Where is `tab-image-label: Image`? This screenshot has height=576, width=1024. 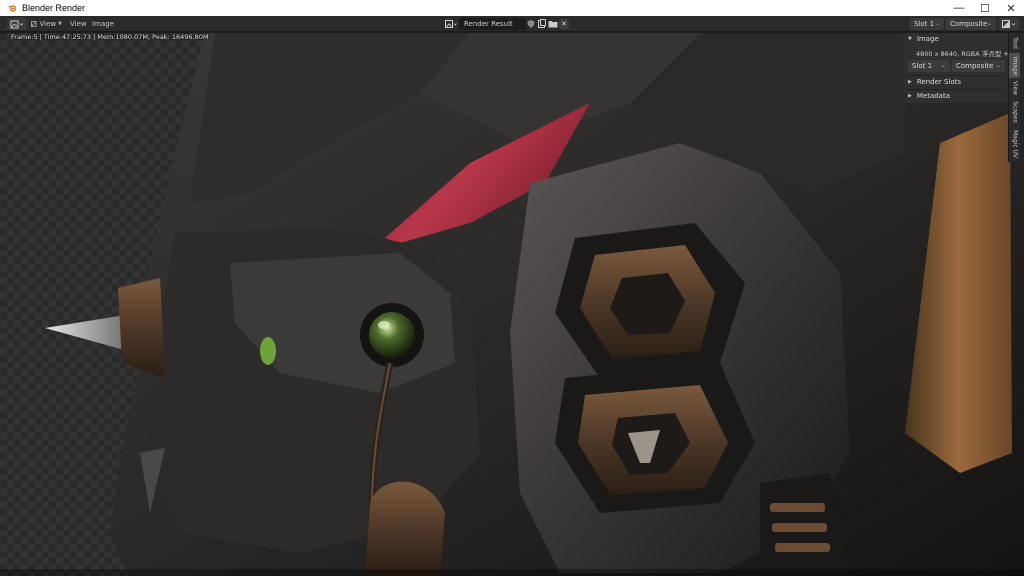 tab-image-label: Image is located at coordinates (1015, 65).